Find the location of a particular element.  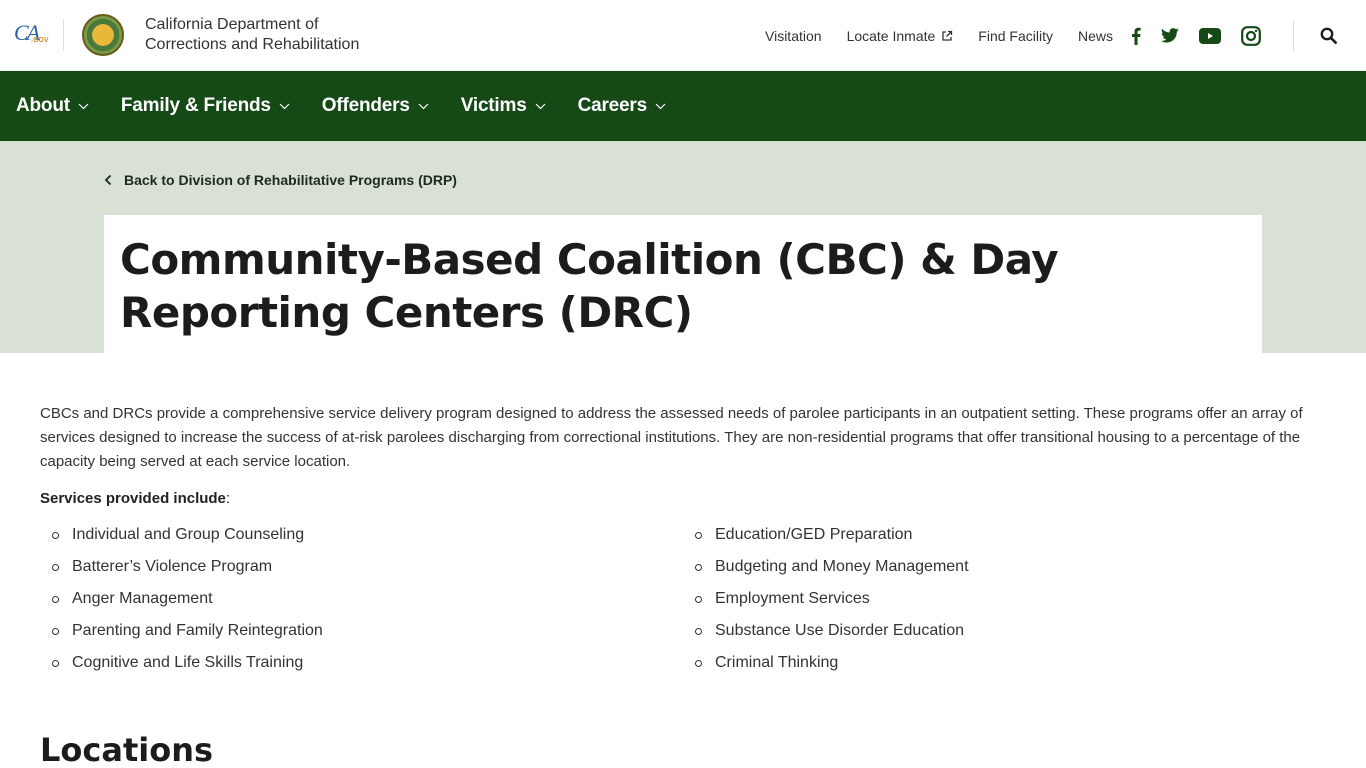

search-divider is located at coordinates (1293, 35).